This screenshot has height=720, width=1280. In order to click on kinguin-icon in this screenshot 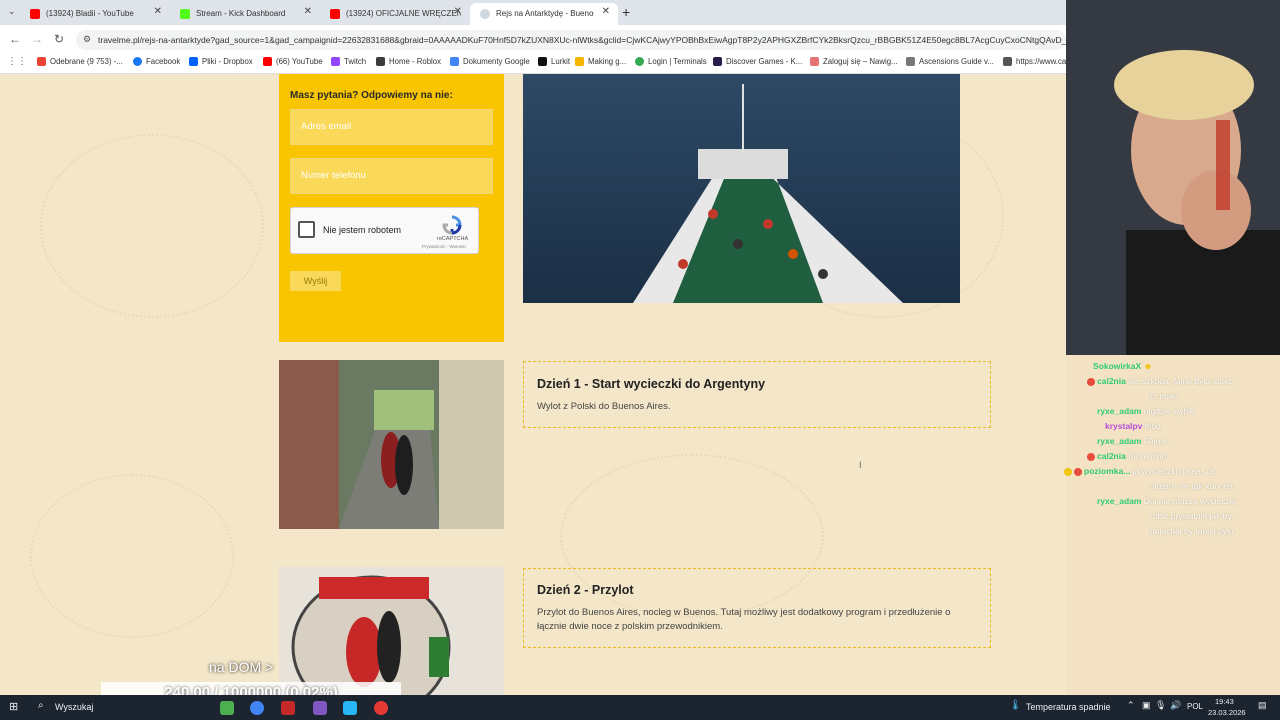, I will do `click(717, 61)`.